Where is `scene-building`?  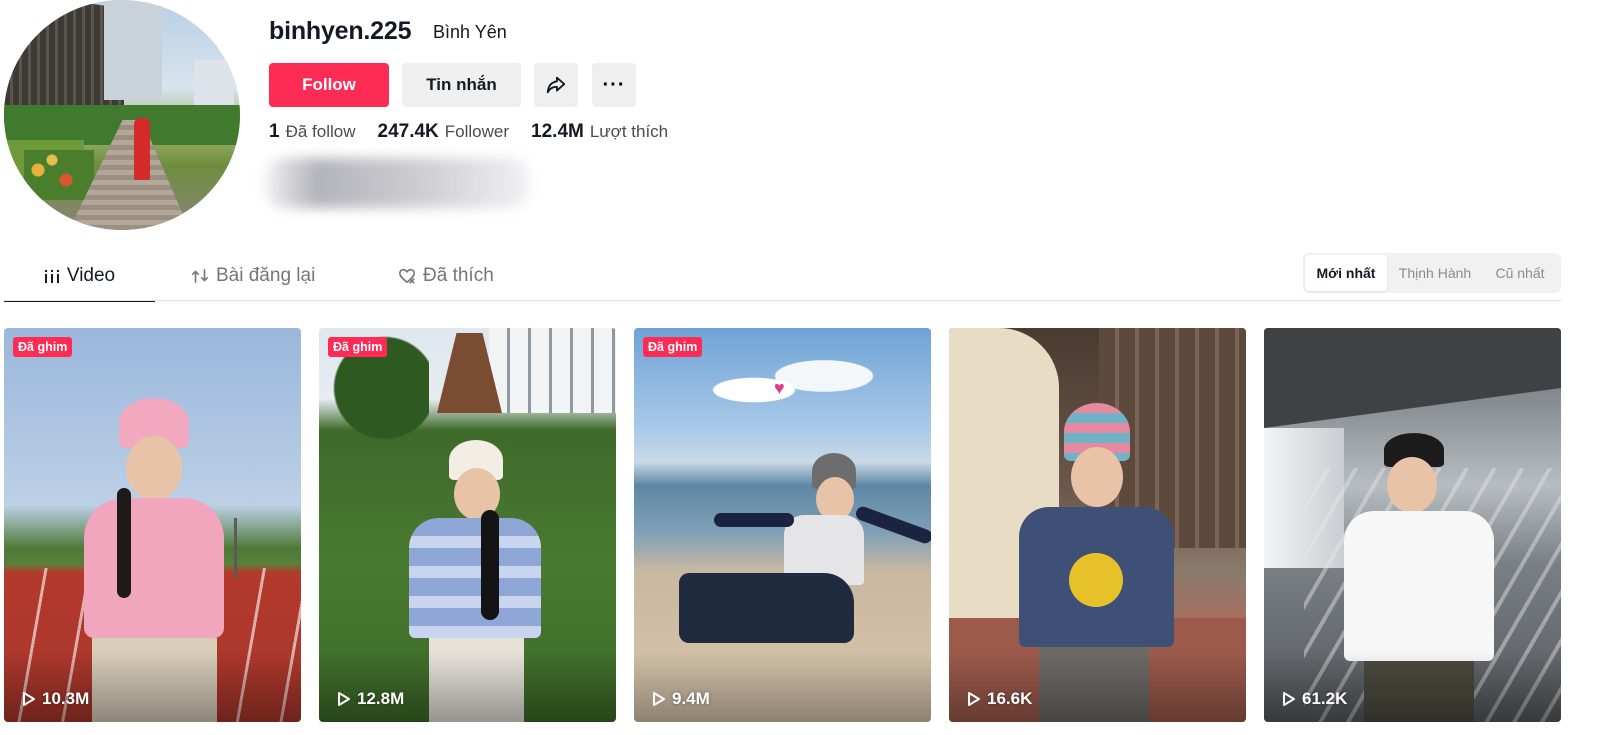
scene-building is located at coordinates (552, 370).